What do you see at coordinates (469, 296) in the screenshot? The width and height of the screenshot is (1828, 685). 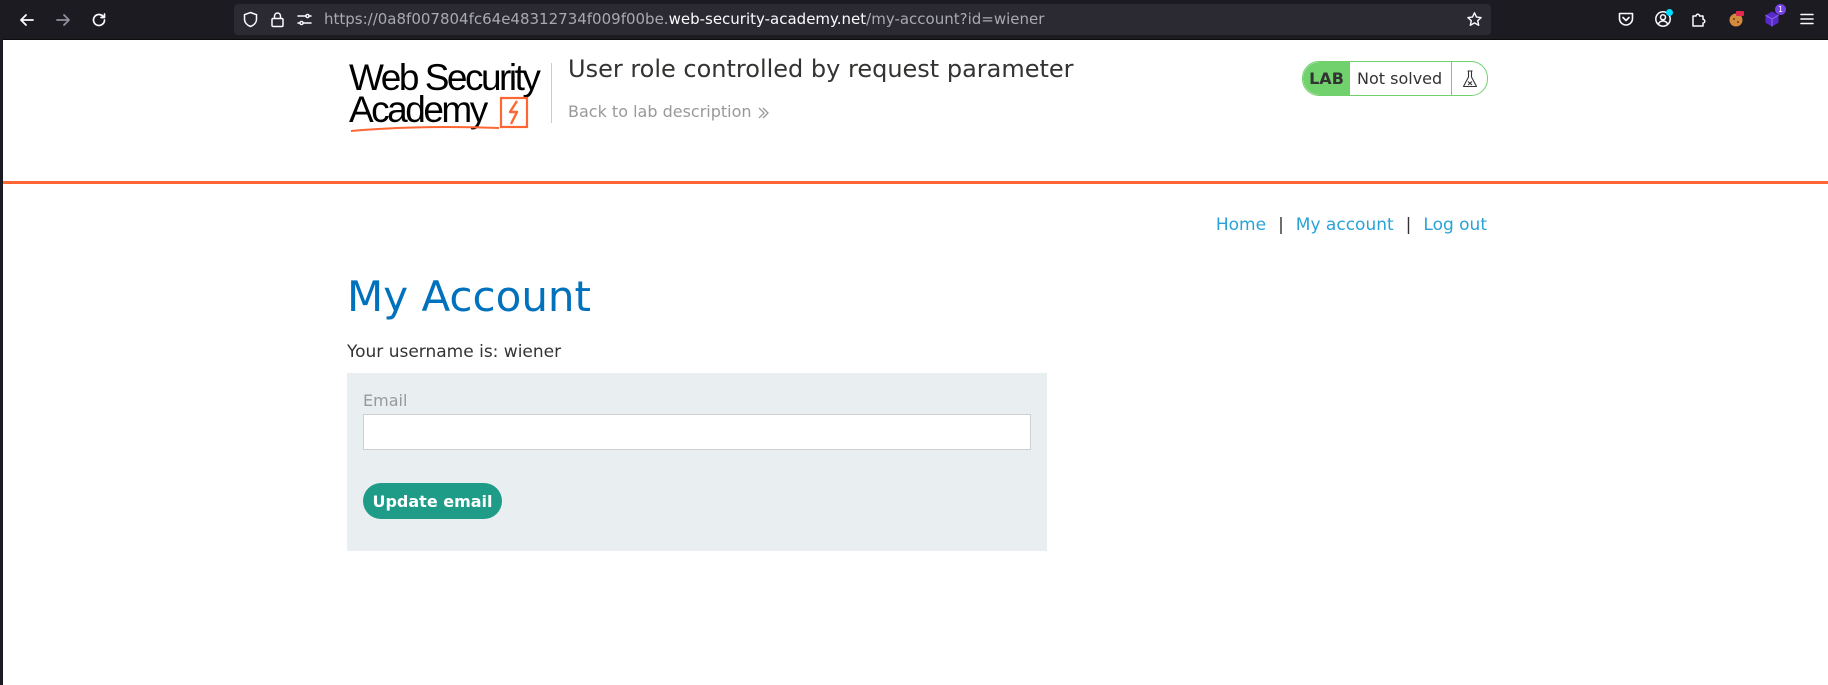 I see `page-title: My Account` at bounding box center [469, 296].